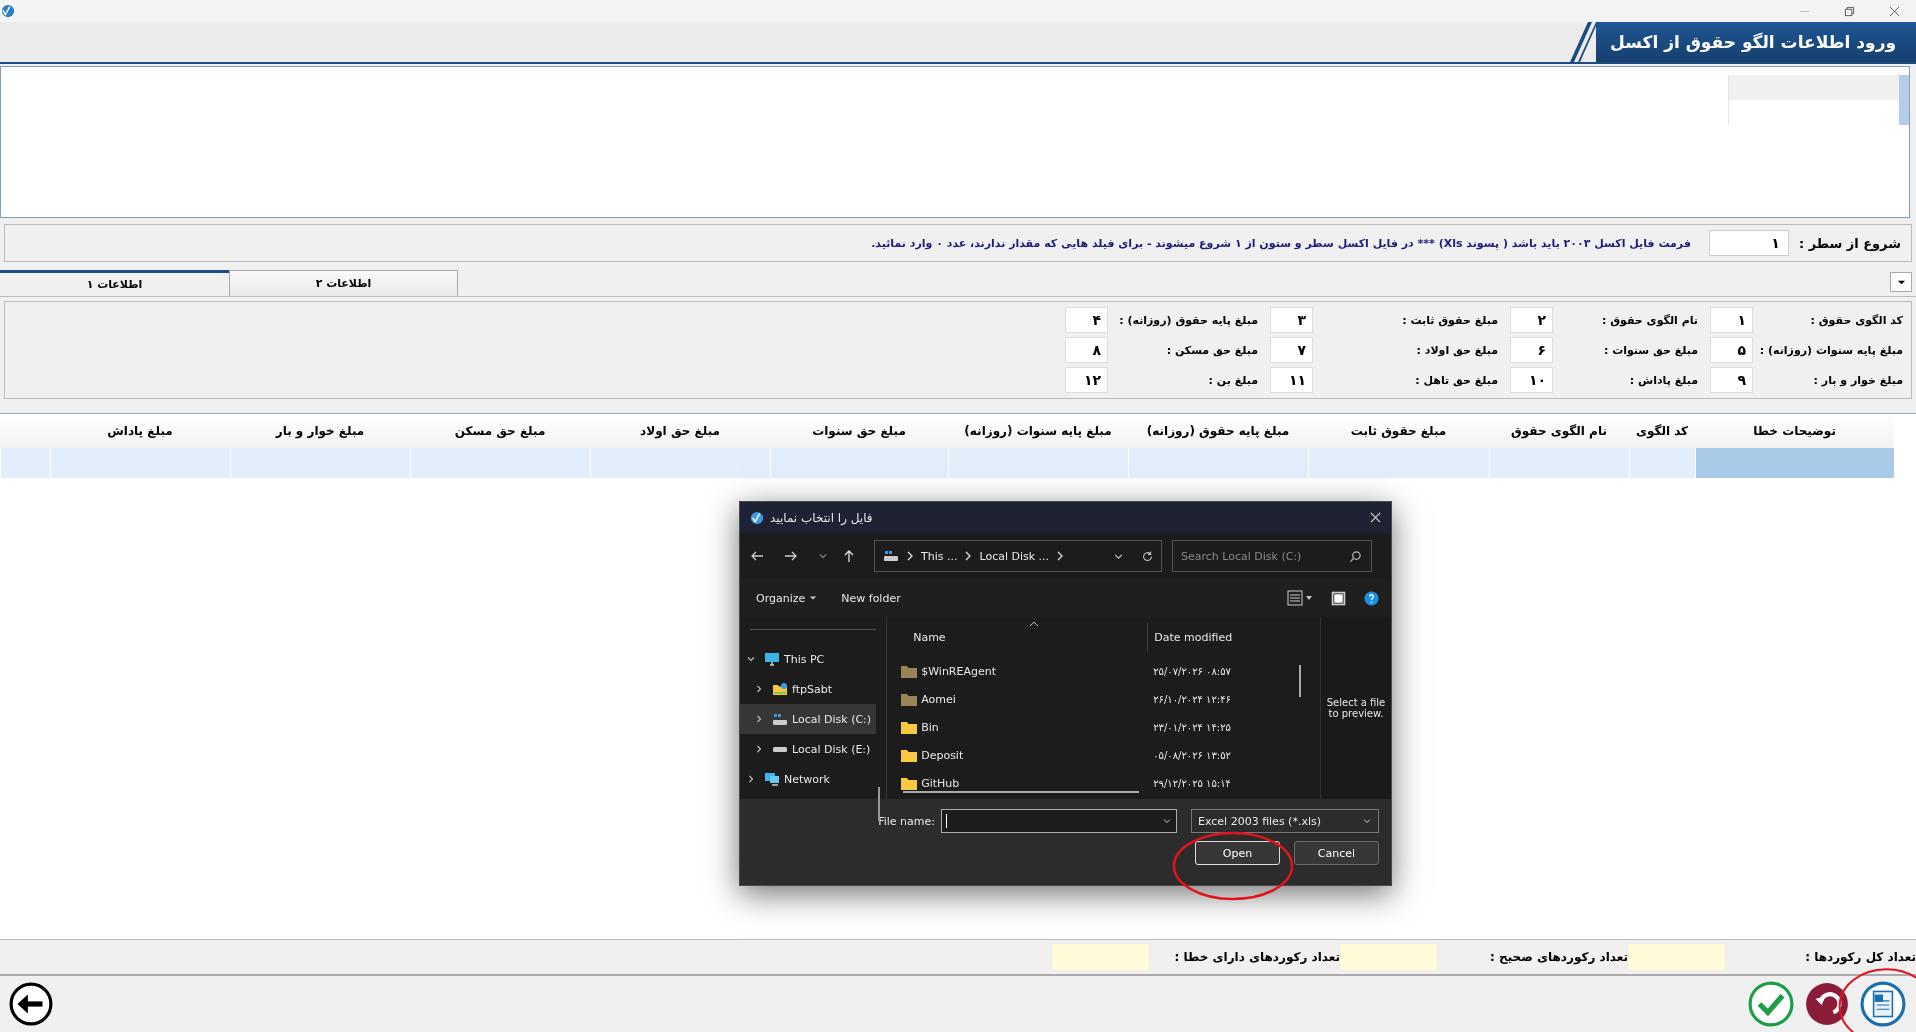  I want to click on refresh-icon, so click(1147, 556).